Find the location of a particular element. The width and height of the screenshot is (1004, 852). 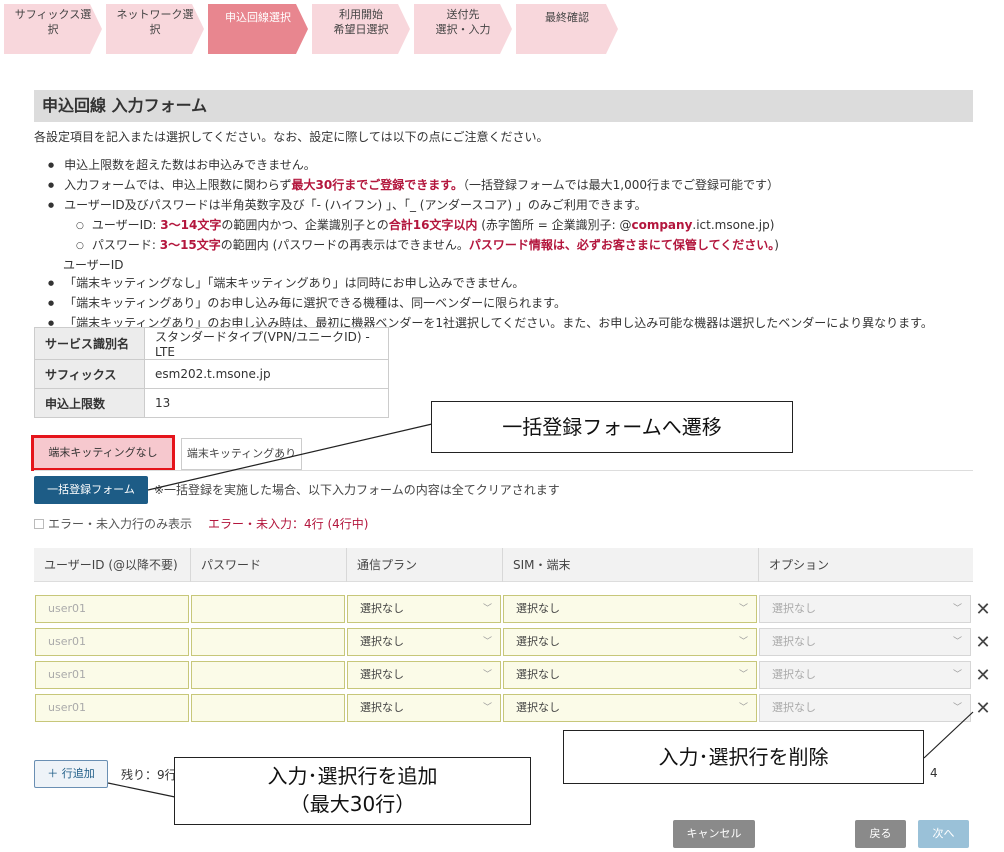

step-final-confirm: 最終確認 is located at coordinates (567, 29).